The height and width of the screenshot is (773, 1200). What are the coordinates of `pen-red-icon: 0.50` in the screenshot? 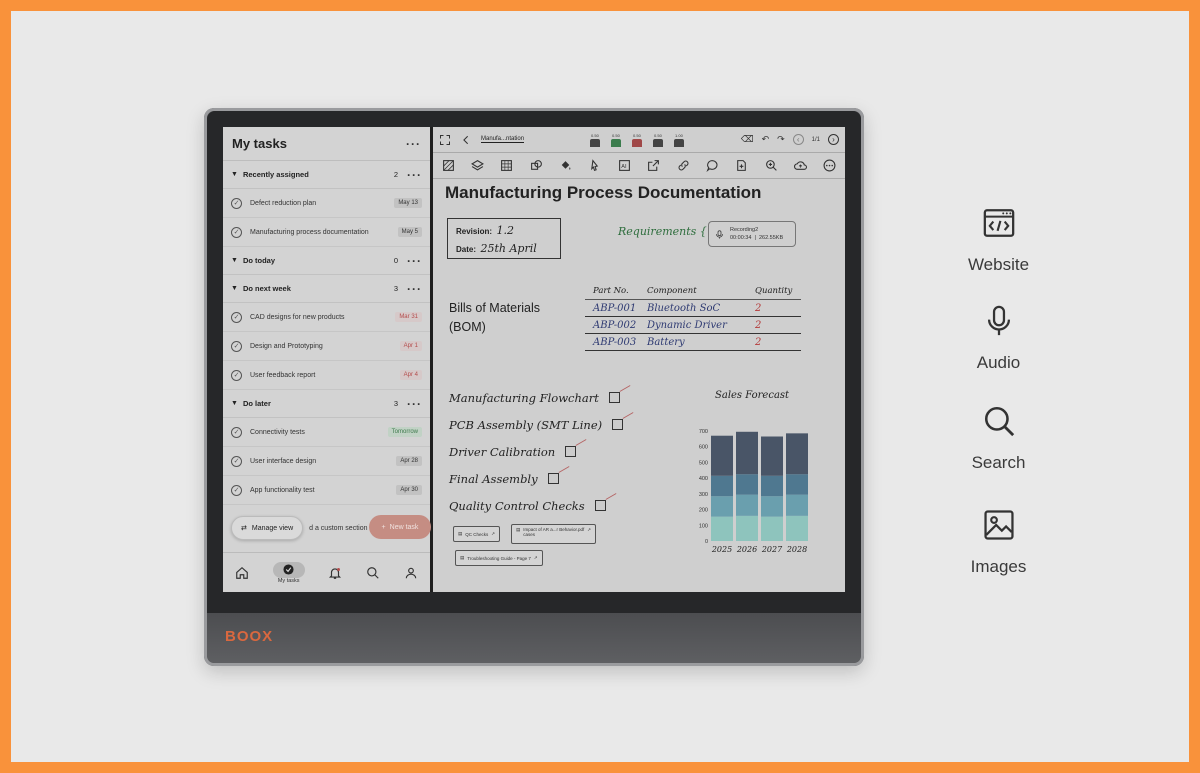 It's located at (637, 140).